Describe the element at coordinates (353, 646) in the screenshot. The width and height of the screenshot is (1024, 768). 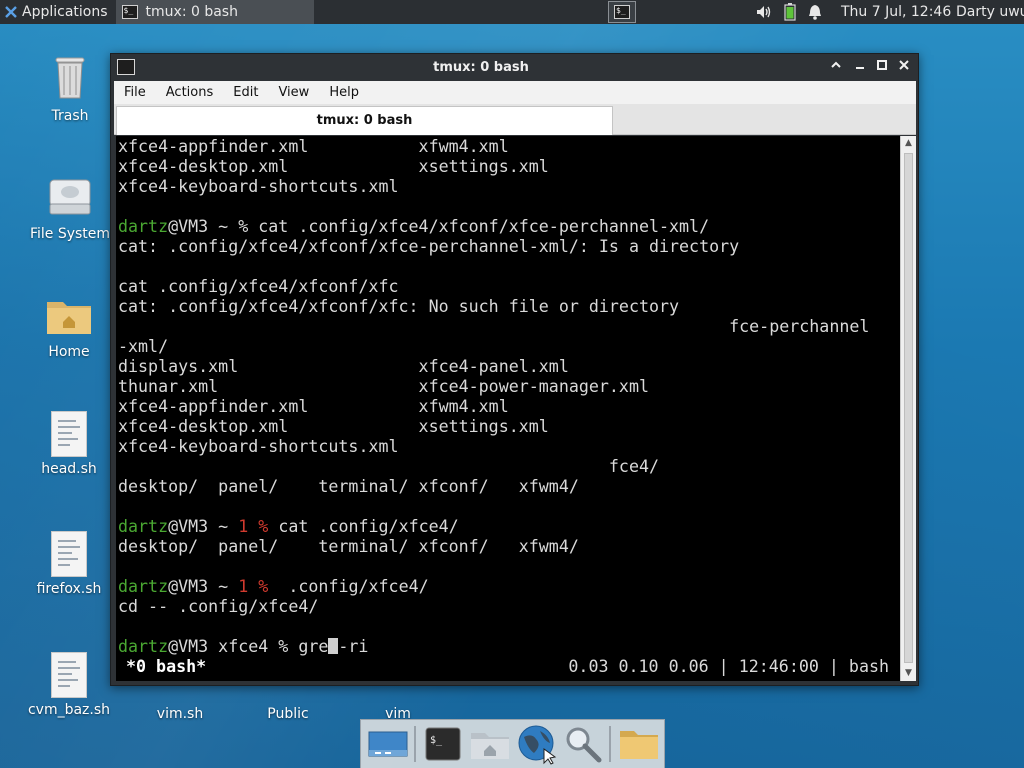
I see `terminal-text-segment: -ri` at that location.